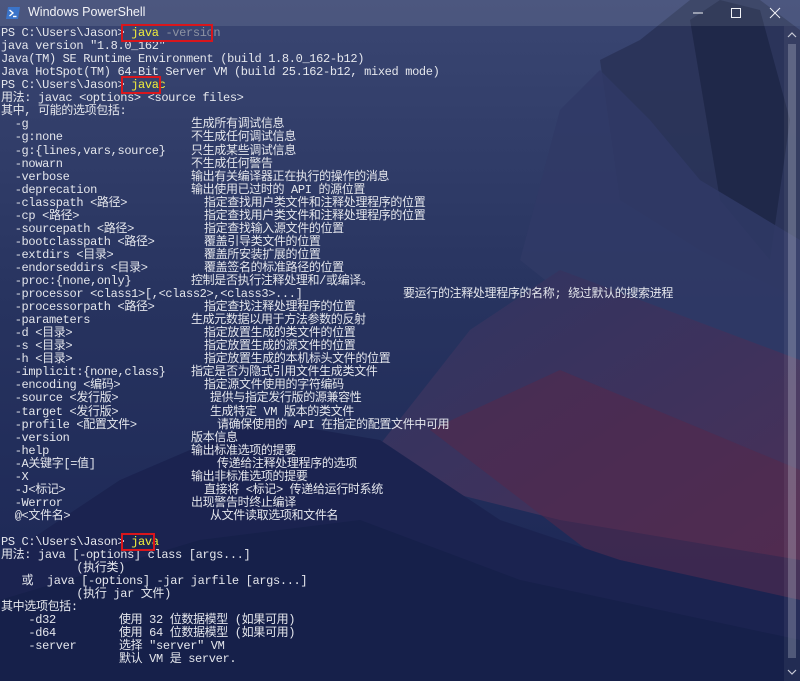 The width and height of the screenshot is (800, 681). I want to click on option-flag: -source <发行版>, so click(60, 398).